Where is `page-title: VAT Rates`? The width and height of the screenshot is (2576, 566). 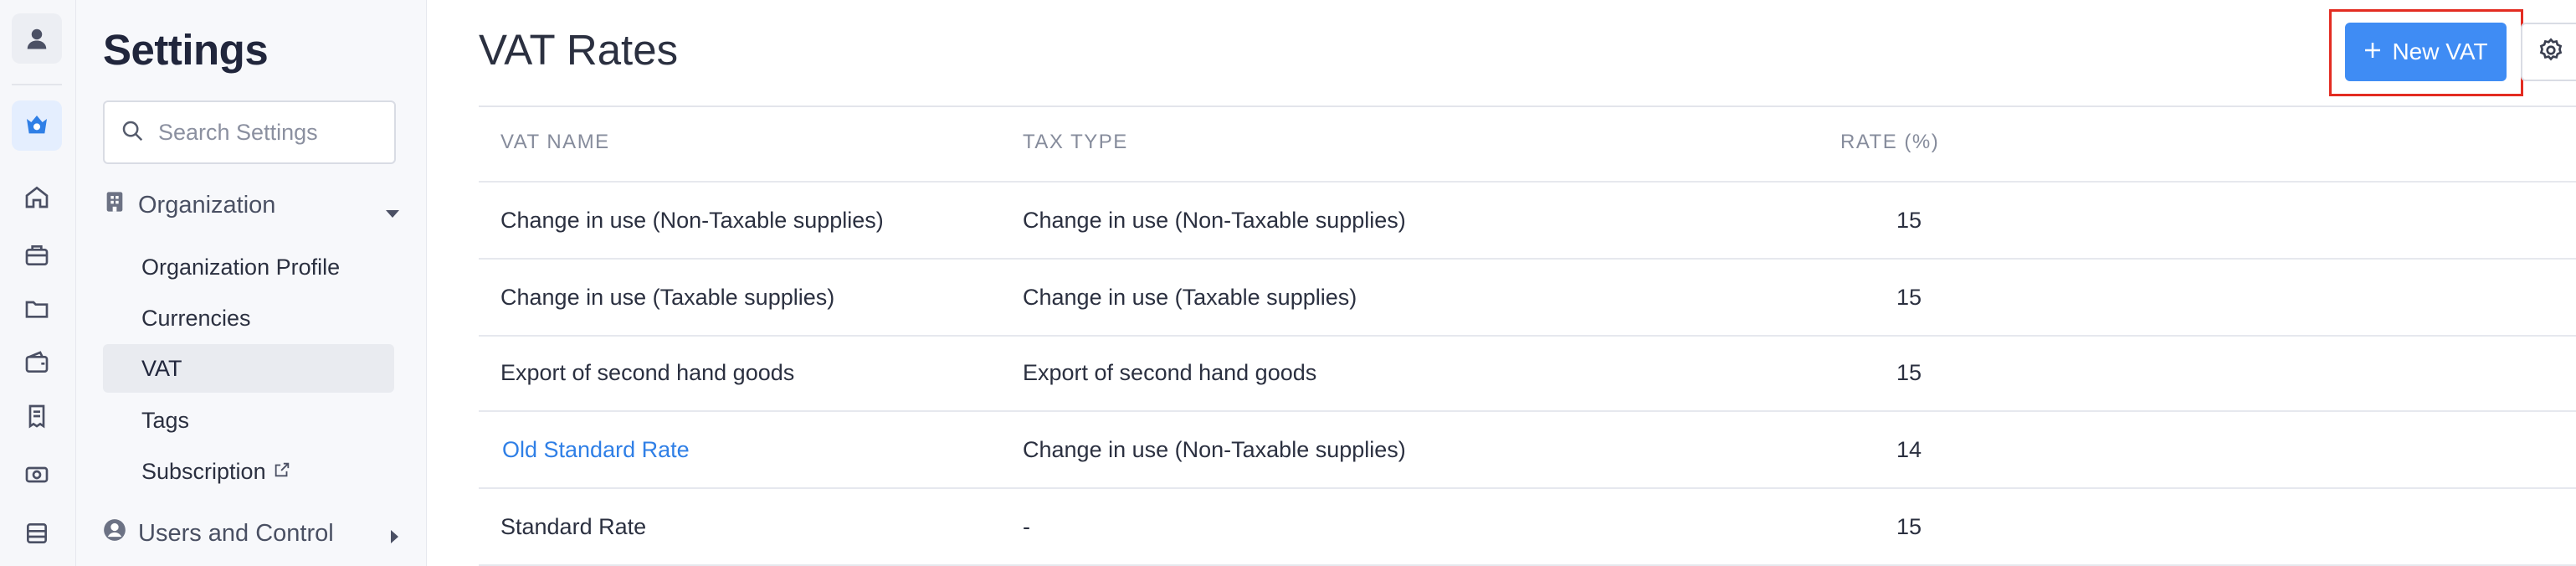
page-title: VAT Rates is located at coordinates (579, 50).